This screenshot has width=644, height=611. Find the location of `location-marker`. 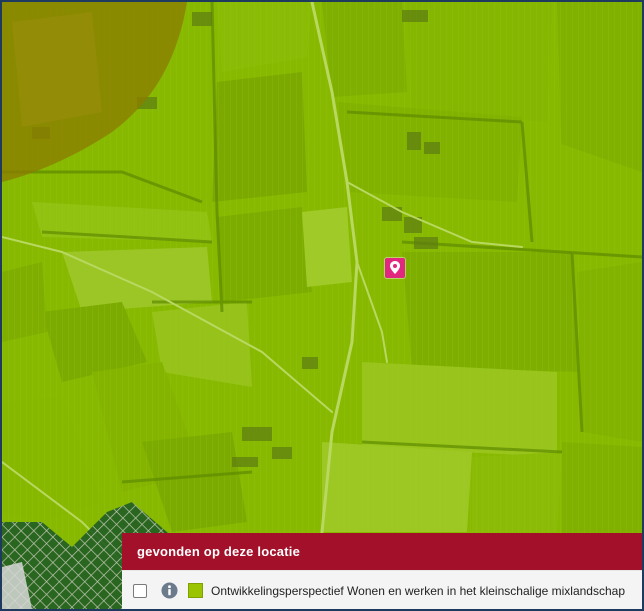

location-marker is located at coordinates (395, 268).